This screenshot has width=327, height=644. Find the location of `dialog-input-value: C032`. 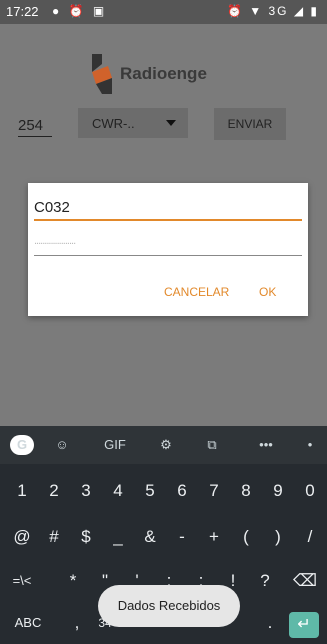

dialog-input-value: C032 is located at coordinates (52, 207).